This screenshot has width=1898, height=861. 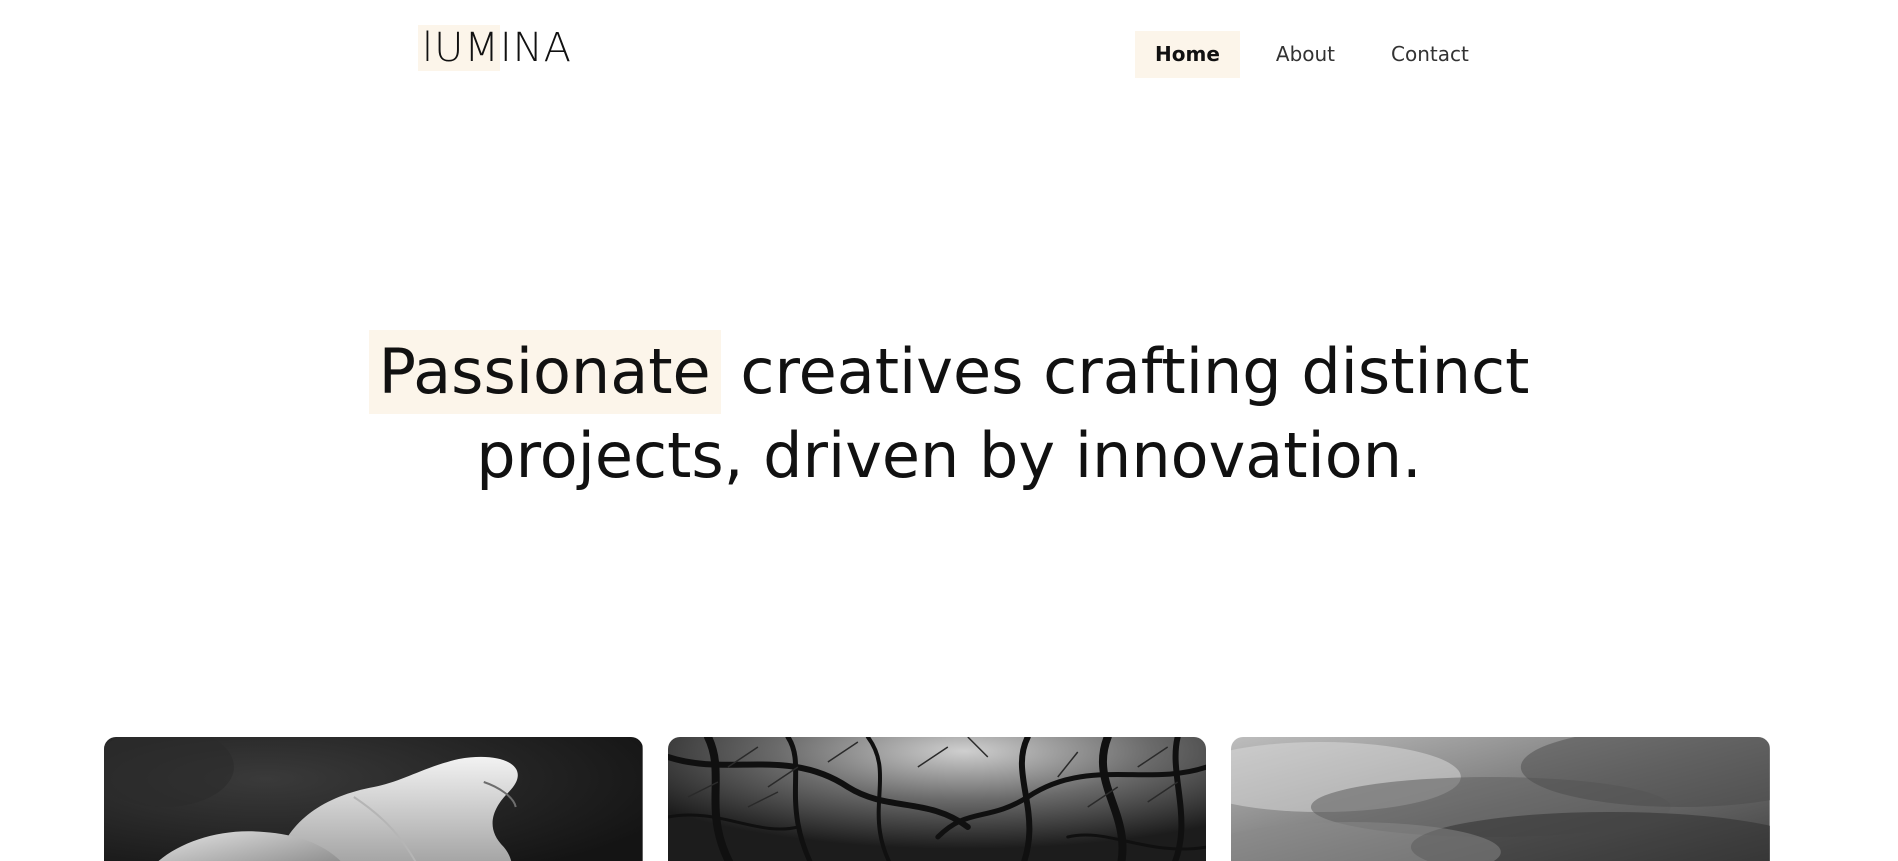 I want to click on main-nav: Home About Contact, so click(x=1312, y=54).